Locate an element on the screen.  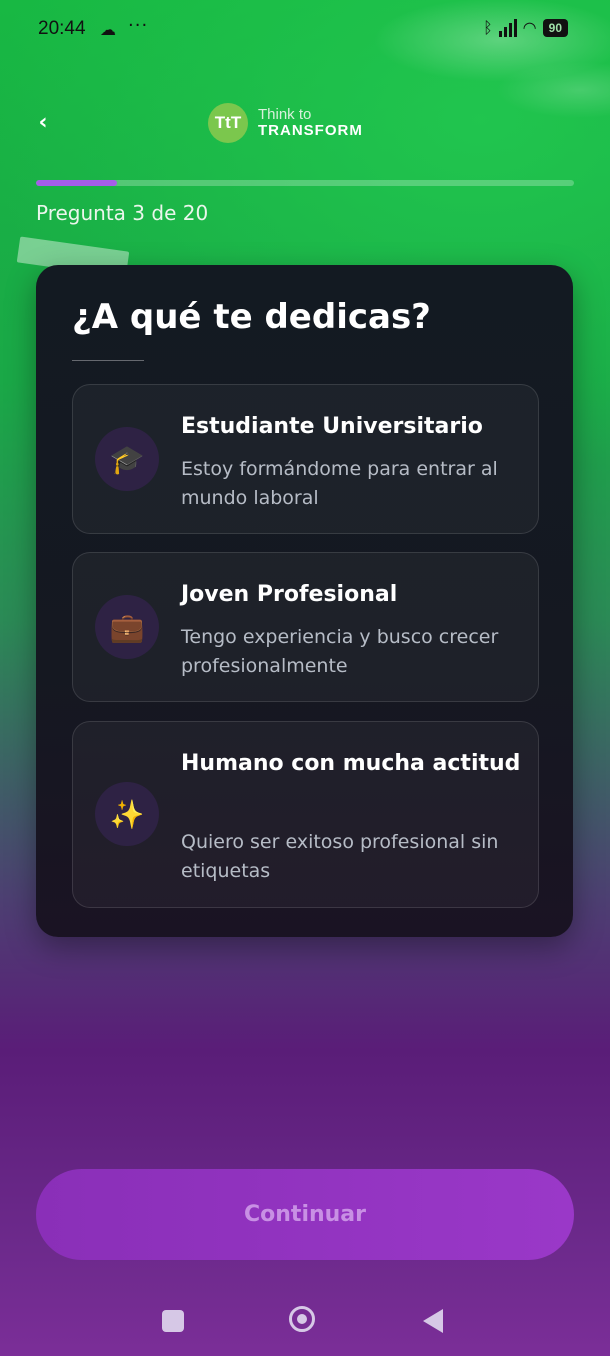
status-indicators: ᛒ ◠ 90 is located at coordinates (525, 27).